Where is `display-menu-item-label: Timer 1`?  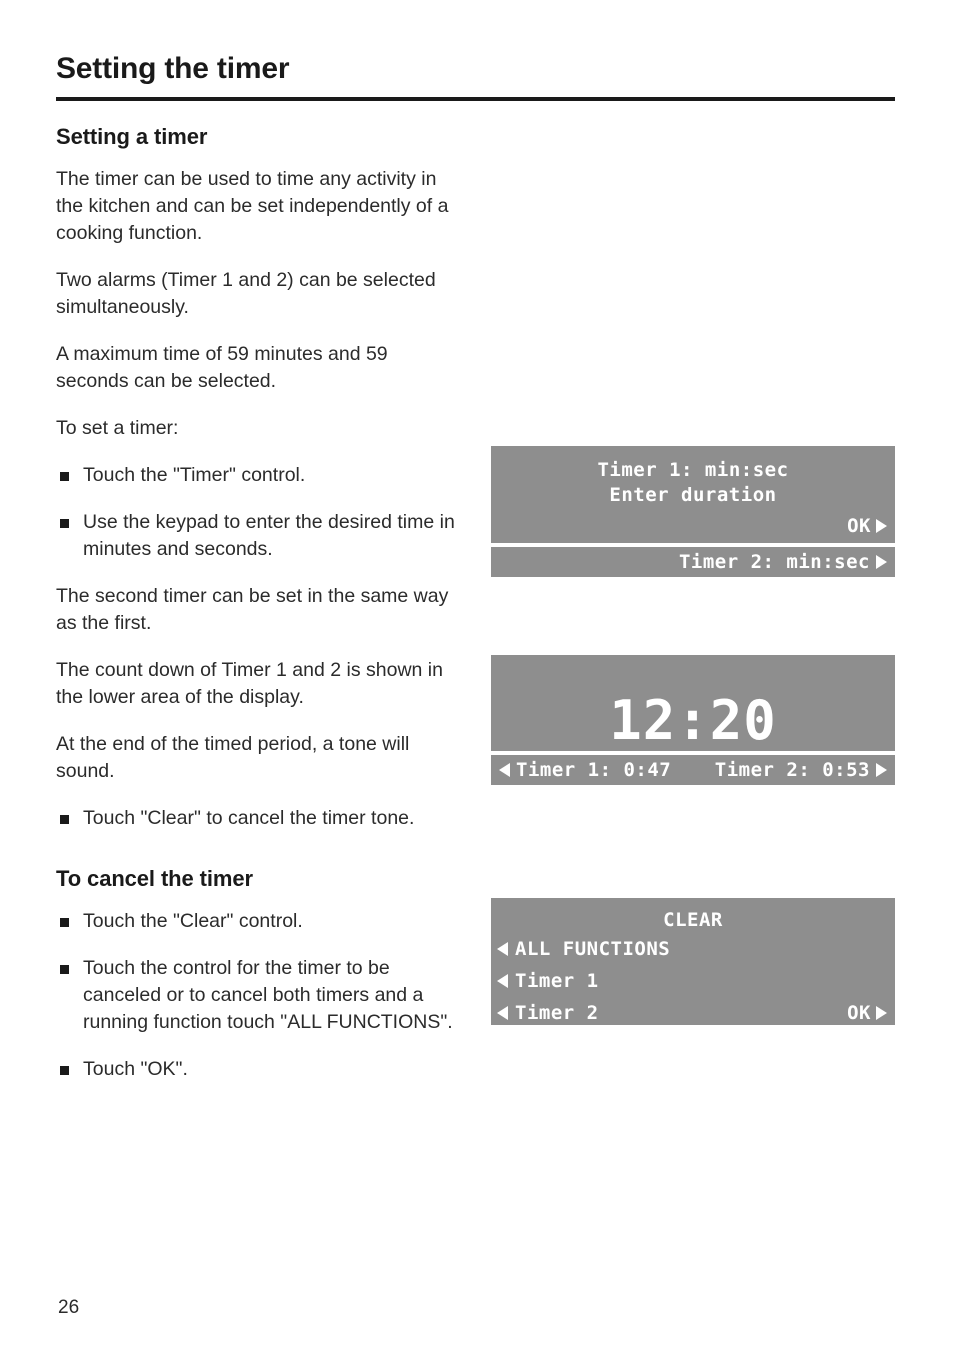 display-menu-item-label: Timer 1 is located at coordinates (557, 981).